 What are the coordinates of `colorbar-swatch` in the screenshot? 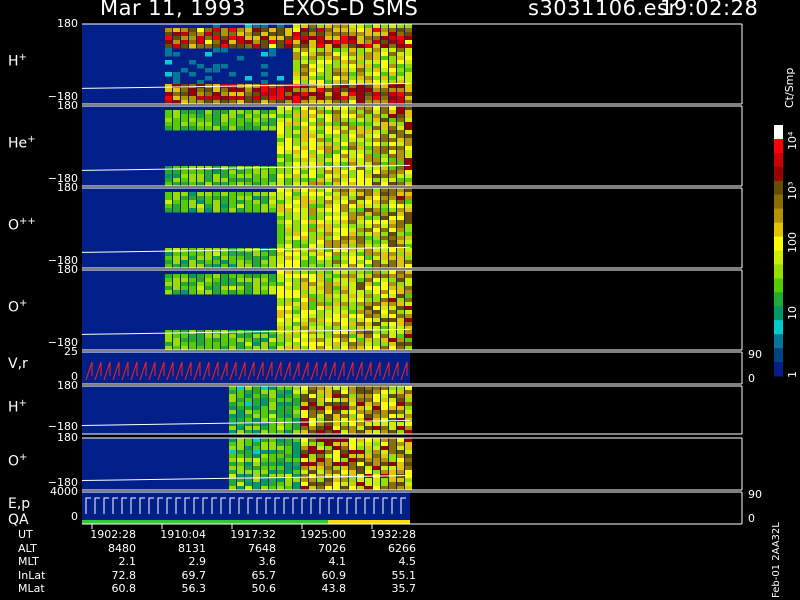 It's located at (778, 285).